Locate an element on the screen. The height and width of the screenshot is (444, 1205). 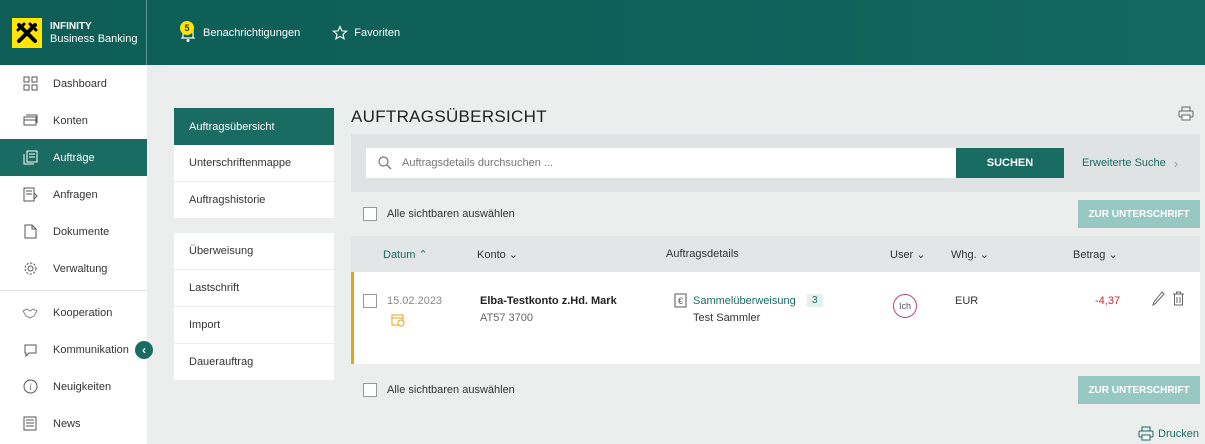
column-header-currency: Whg. ⌄ is located at coordinates (970, 254).